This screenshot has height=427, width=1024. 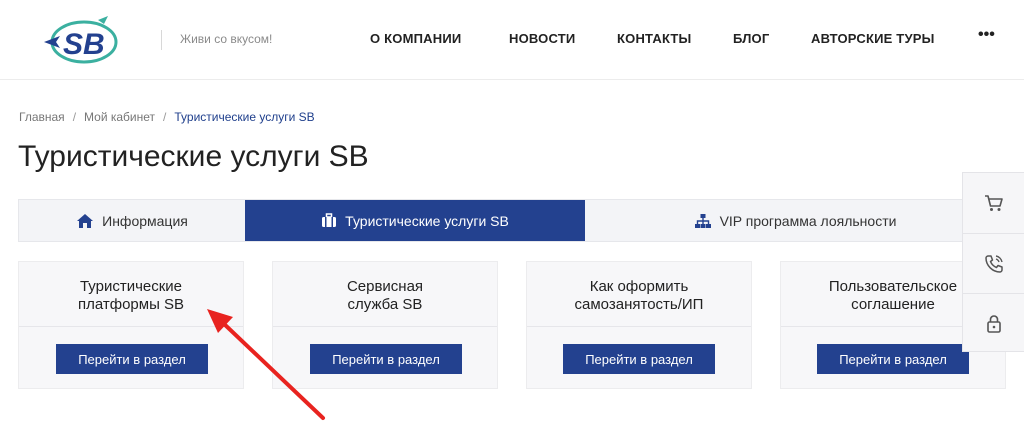 I want to click on breadcrumb-home: Главная, so click(x=42, y=117).